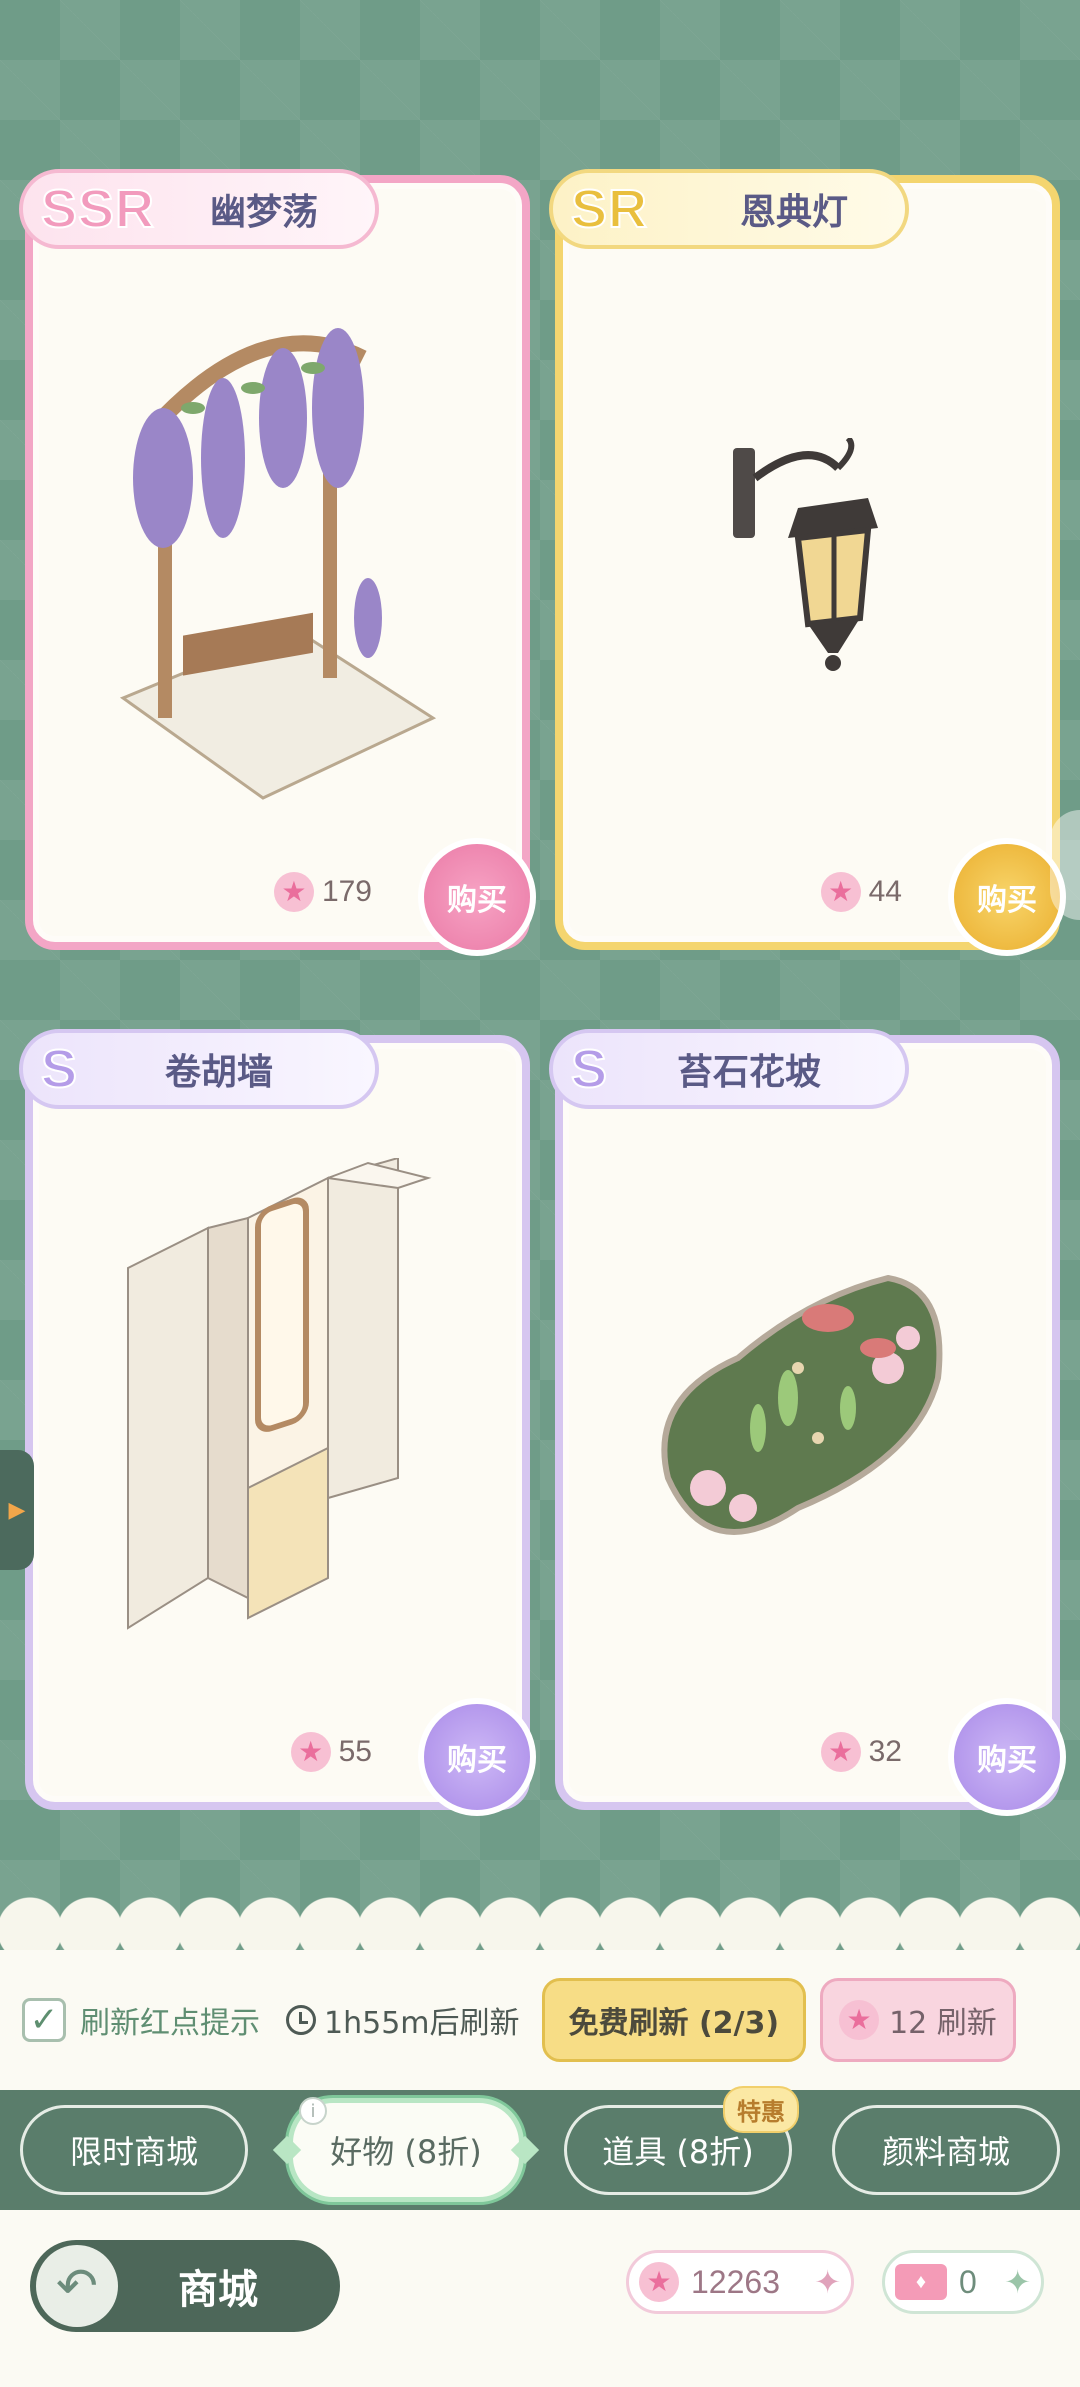  Describe the element at coordinates (422, 2023) in the screenshot. I see `refresh-timer-text: 1h55m后刷新` at that location.